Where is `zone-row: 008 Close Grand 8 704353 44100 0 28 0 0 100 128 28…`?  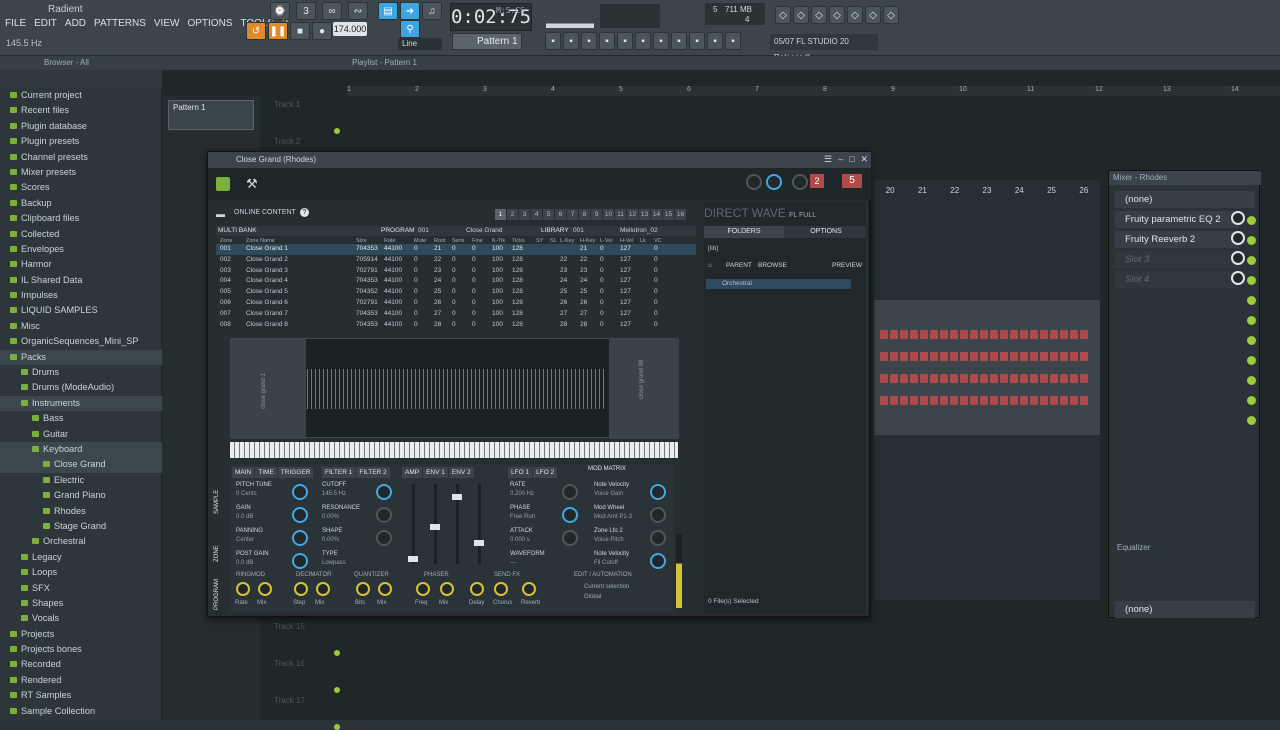
zone-row: 008 Close Grand 8 704353 44100 0 28 0 0 100 128 28… is located at coordinates (456, 325).